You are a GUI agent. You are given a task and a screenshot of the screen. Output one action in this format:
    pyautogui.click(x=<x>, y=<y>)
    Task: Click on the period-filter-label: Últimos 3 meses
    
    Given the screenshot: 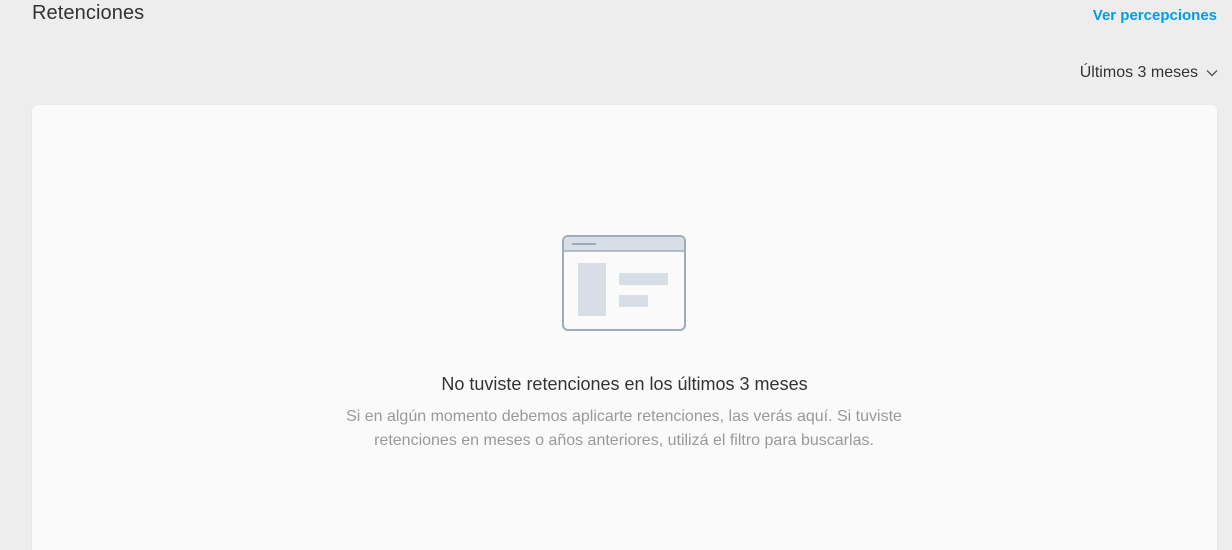 What is the action you would take?
    pyautogui.click(x=1138, y=72)
    